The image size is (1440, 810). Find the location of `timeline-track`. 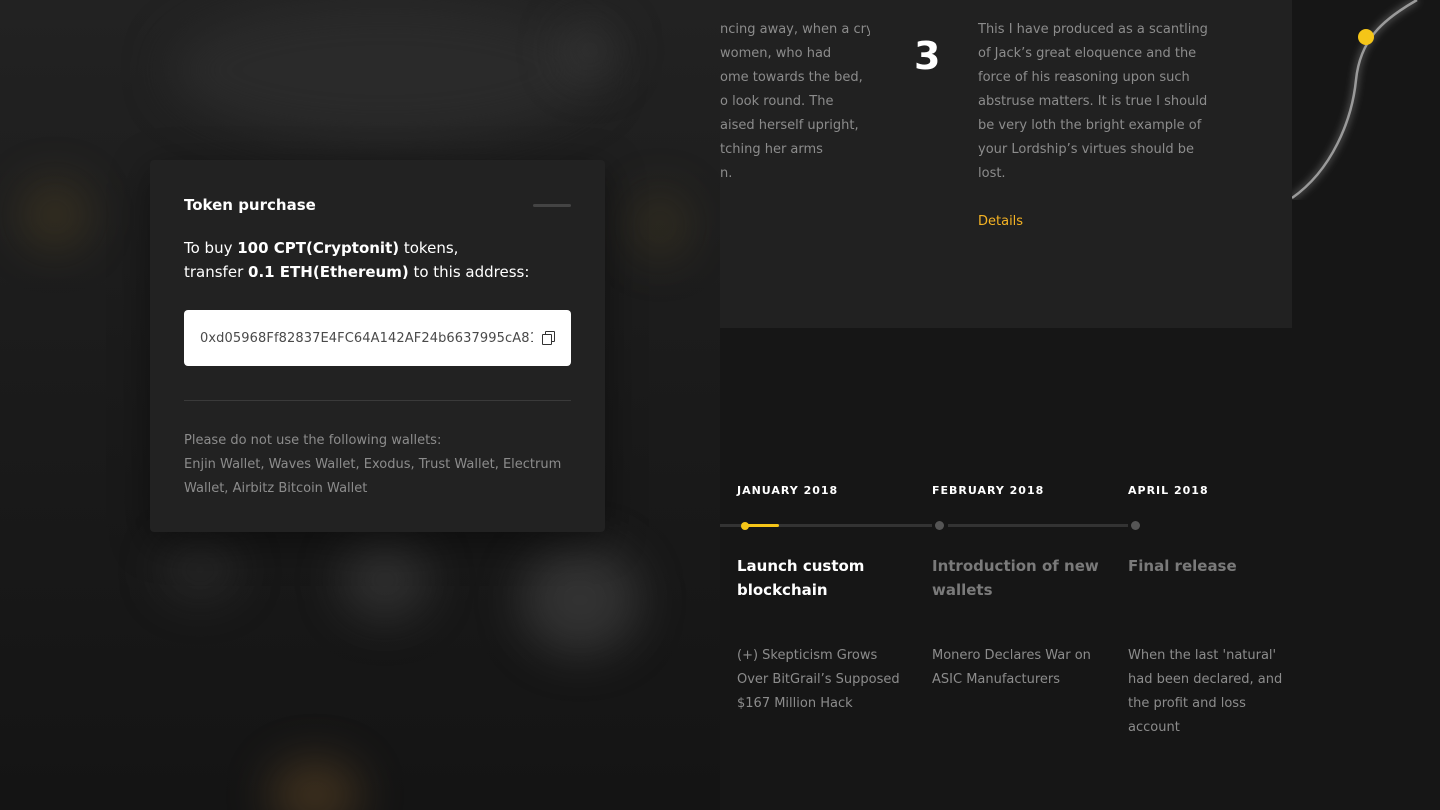

timeline-track is located at coordinates (1038, 525).